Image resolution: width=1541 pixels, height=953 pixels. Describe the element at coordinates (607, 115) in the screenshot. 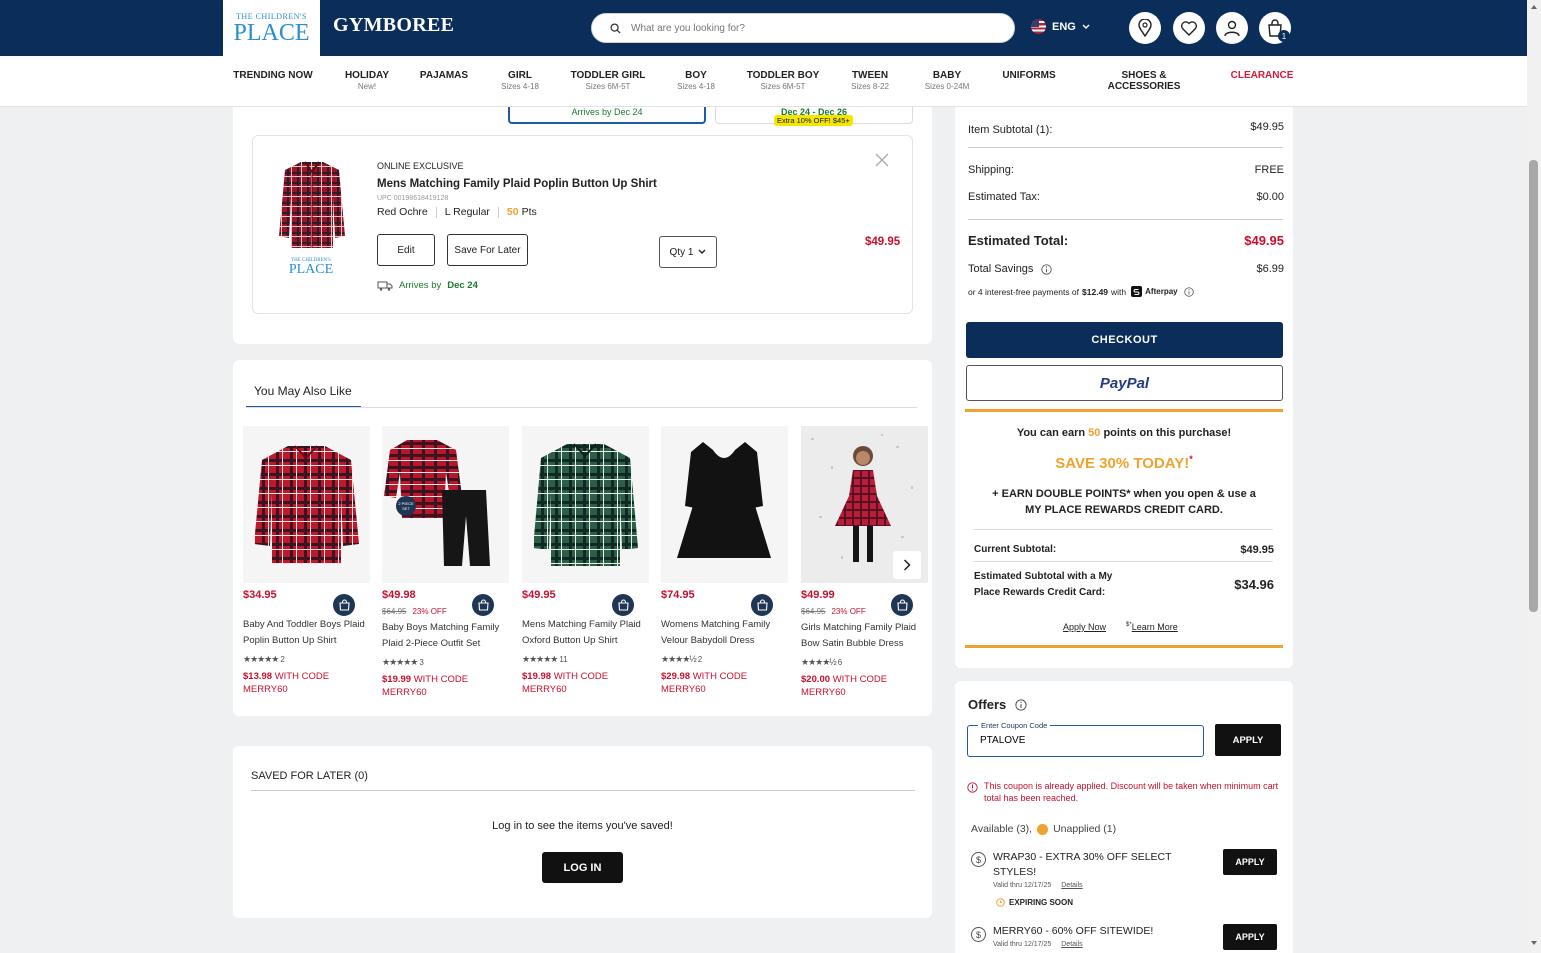

I see `shipping-option-standard: Arrives by Dec 24` at that location.